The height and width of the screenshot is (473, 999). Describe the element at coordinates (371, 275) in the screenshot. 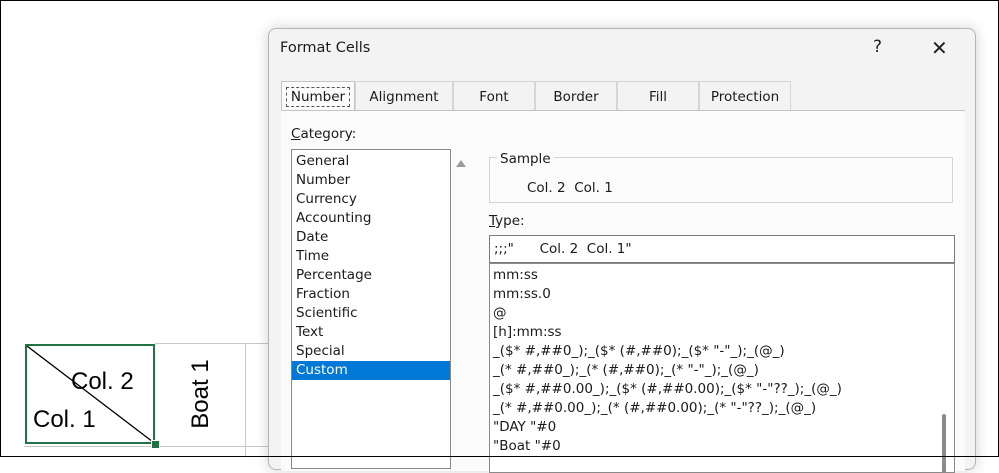

I see `category-item: Percentage` at that location.